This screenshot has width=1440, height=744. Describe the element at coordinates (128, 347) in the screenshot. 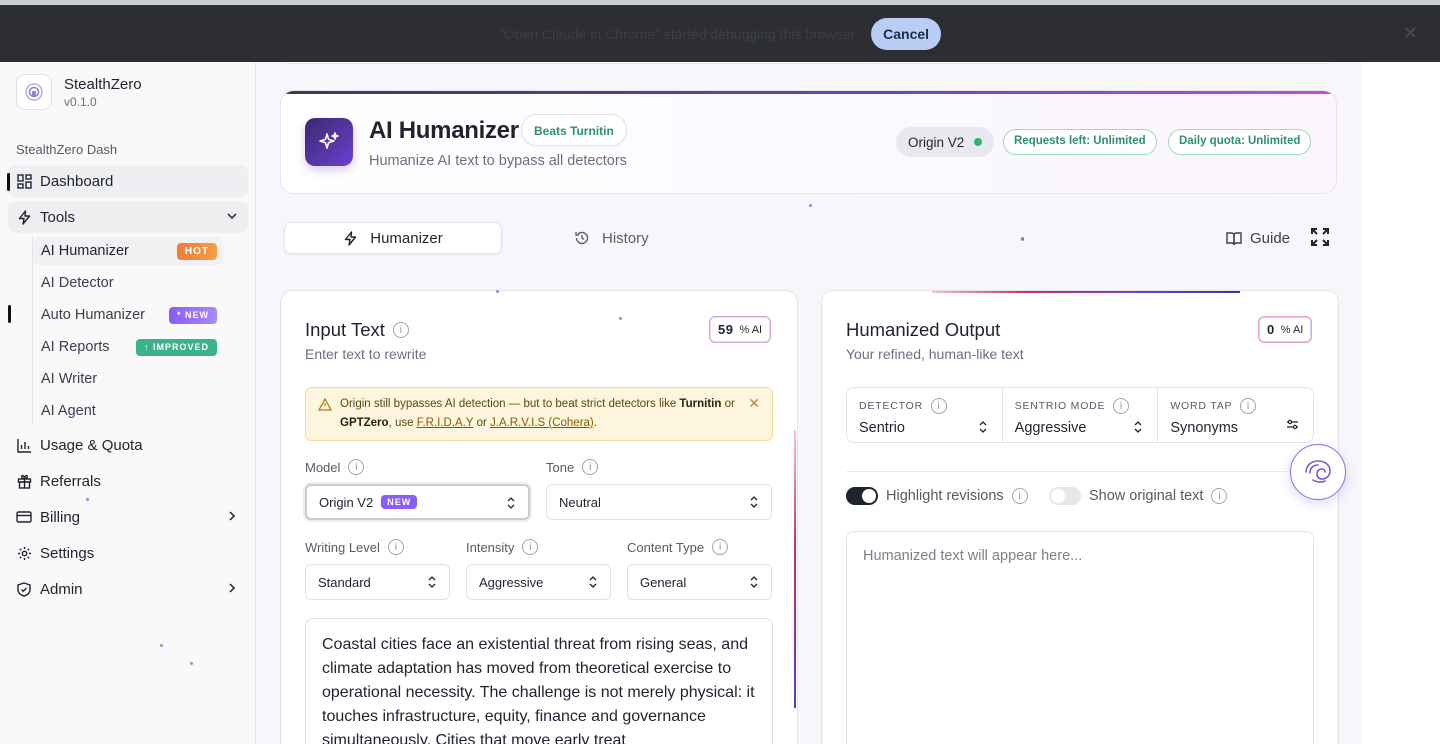

I see `sidebar-item-ai-reports: AI Reports ↑ IMPROVED` at that location.